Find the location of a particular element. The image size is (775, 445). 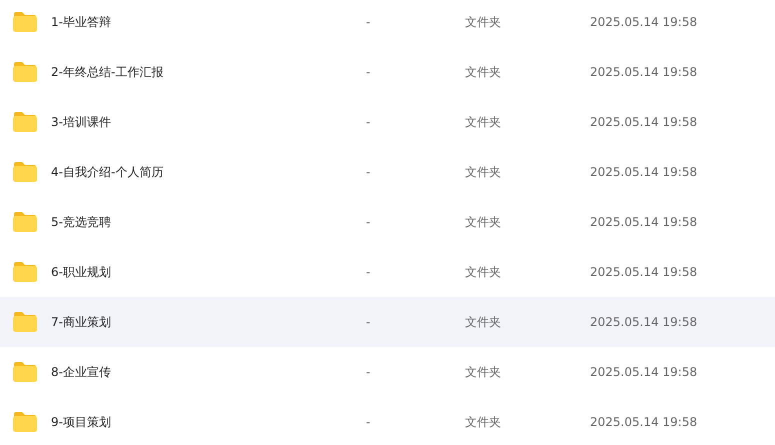

file-row: 1-毕业答辩 - 文件夹 2025.05.14 19:58 is located at coordinates (387, 23).